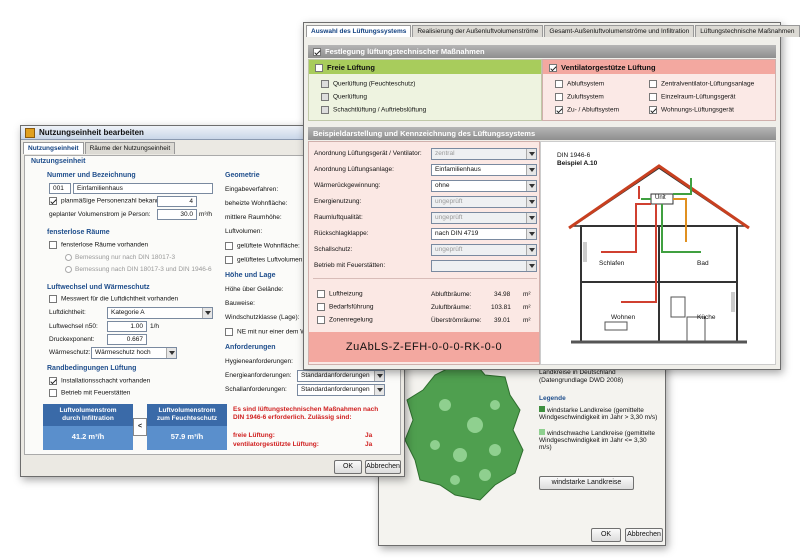  I want to click on tab-nutzungseinheit: Nutzungseinheit, so click(53, 148).